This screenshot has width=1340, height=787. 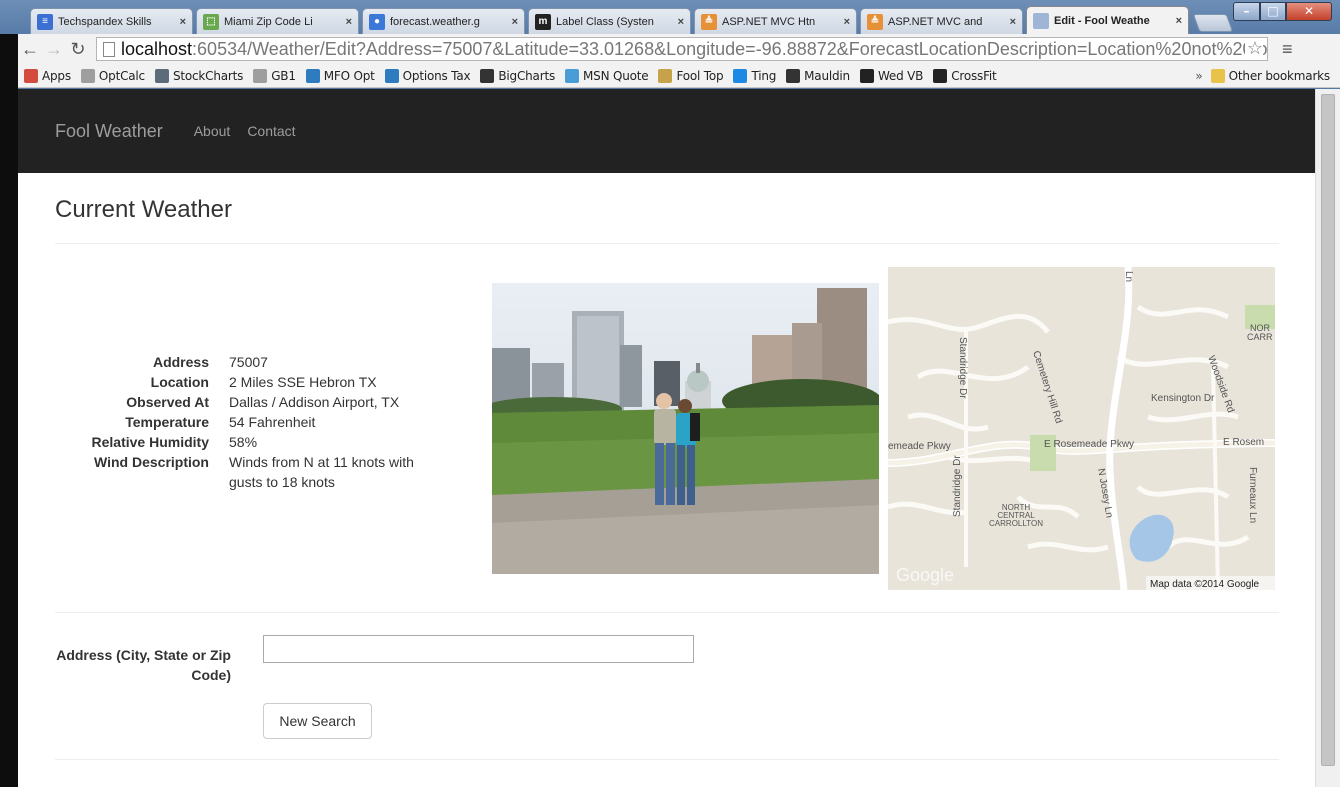 What do you see at coordinates (666, 131) in the screenshot?
I see `site-navbar: Fool Weather About Contact` at bounding box center [666, 131].